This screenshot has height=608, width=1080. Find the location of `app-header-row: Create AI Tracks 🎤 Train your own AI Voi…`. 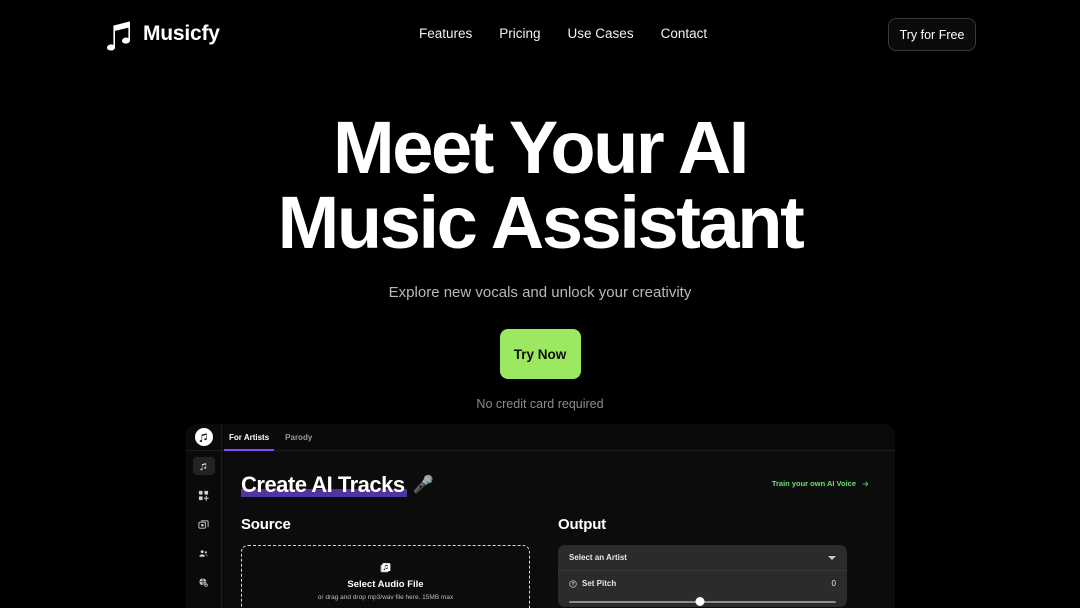

app-header-row: Create AI Tracks 🎤 Train your own AI Voi… is located at coordinates (555, 485).